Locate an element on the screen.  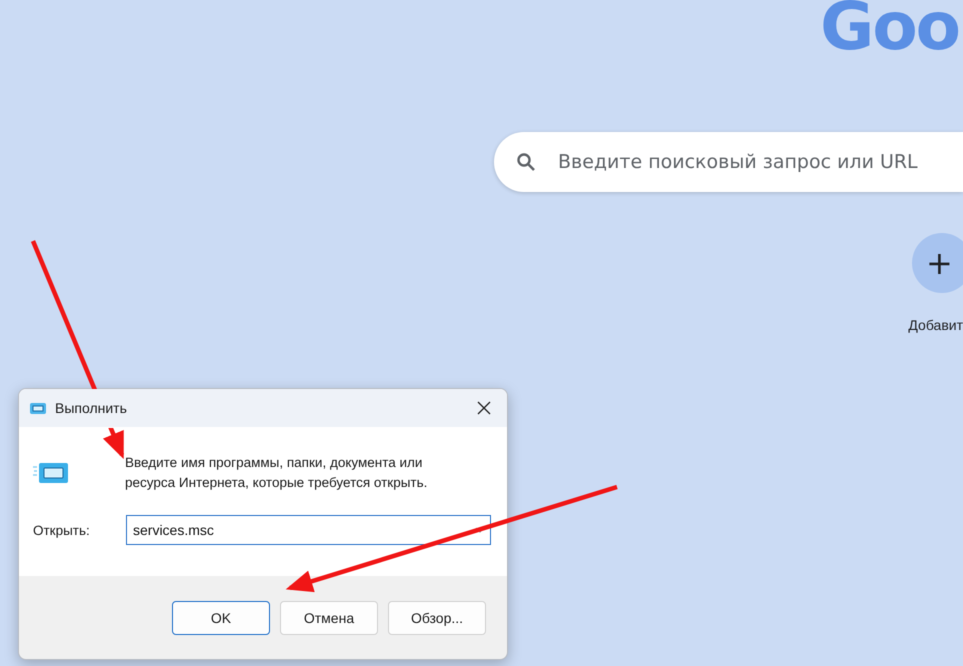
open-label: Открыть: is located at coordinates (62, 530).